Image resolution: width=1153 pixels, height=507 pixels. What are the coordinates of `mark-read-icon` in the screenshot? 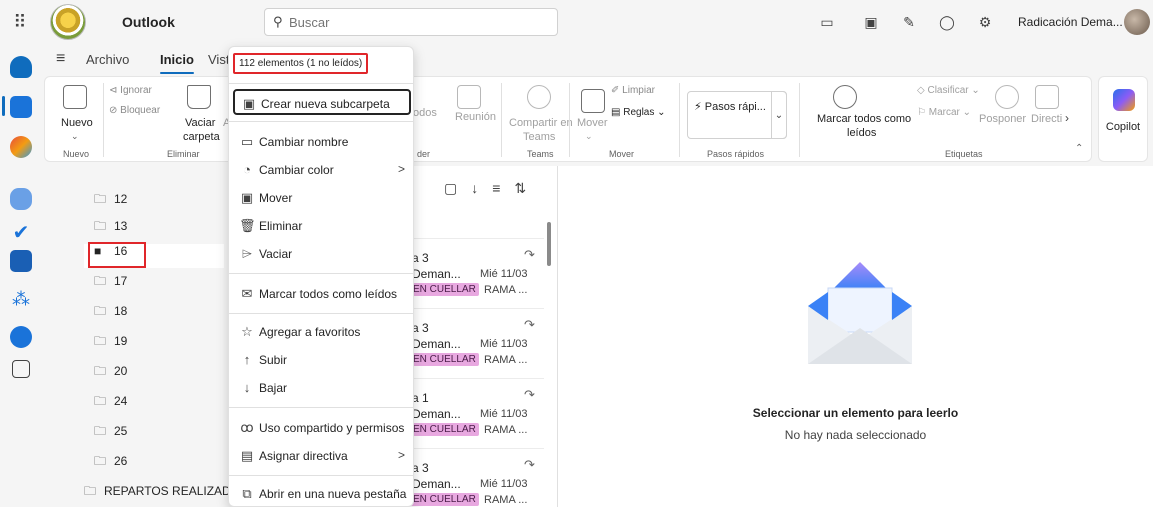 It's located at (845, 97).